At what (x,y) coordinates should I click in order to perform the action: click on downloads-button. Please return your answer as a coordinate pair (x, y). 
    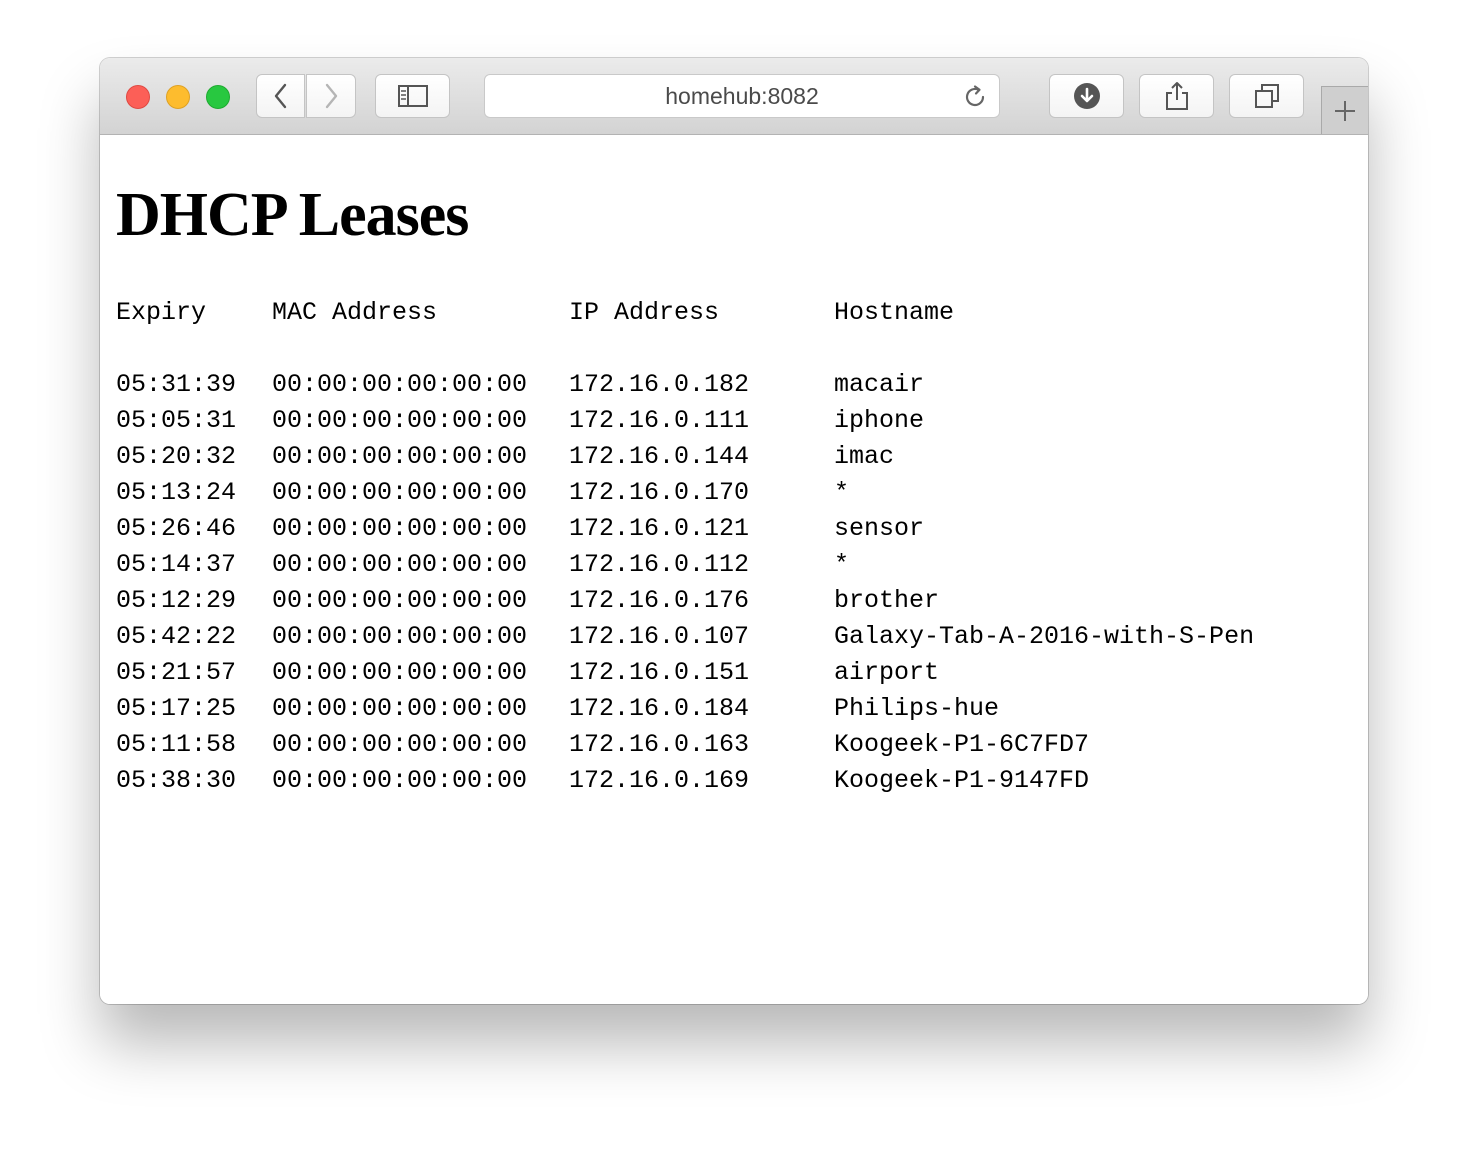
    Looking at the image, I should click on (1086, 96).